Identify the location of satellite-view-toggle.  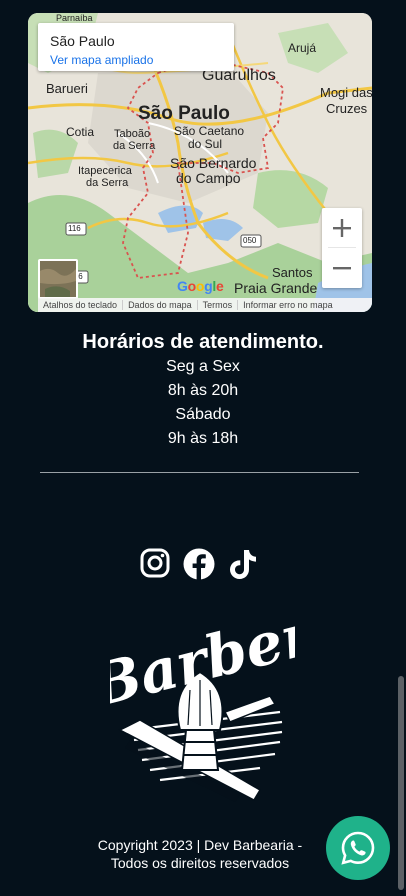
(58, 279).